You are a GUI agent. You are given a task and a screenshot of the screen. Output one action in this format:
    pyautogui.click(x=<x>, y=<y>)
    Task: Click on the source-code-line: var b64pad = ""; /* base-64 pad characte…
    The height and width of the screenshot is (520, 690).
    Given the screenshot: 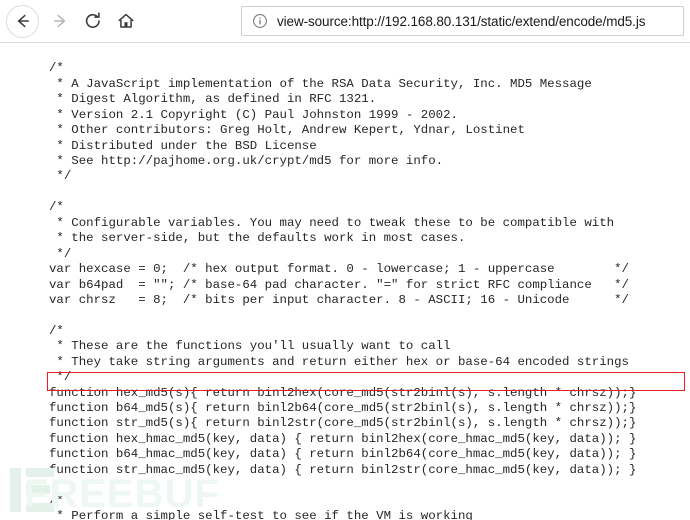 What is the action you would take?
    pyautogui.click(x=339, y=284)
    